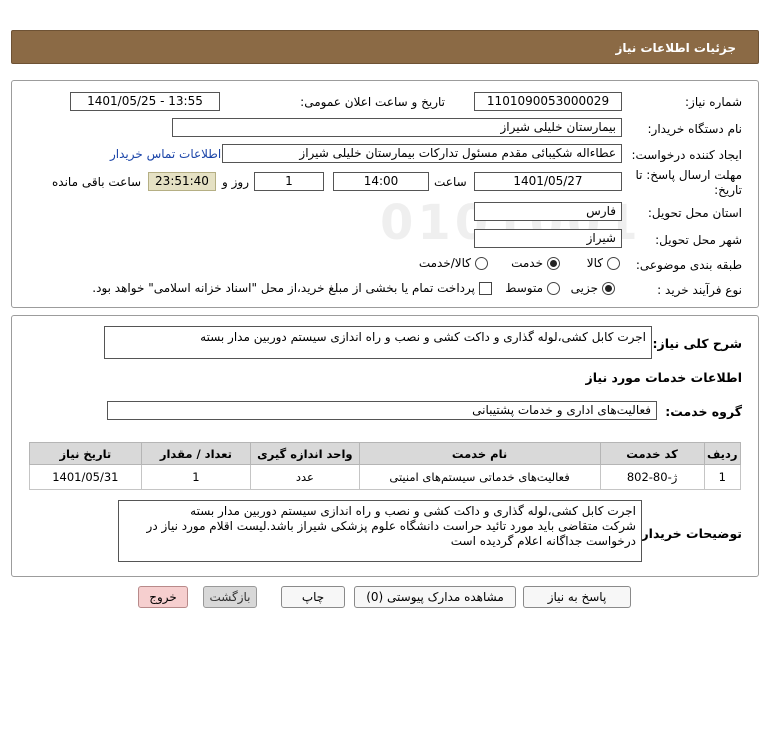 The image size is (770, 745). I want to click on category-label: طبقه بندی موضوعی:, so click(688, 265).